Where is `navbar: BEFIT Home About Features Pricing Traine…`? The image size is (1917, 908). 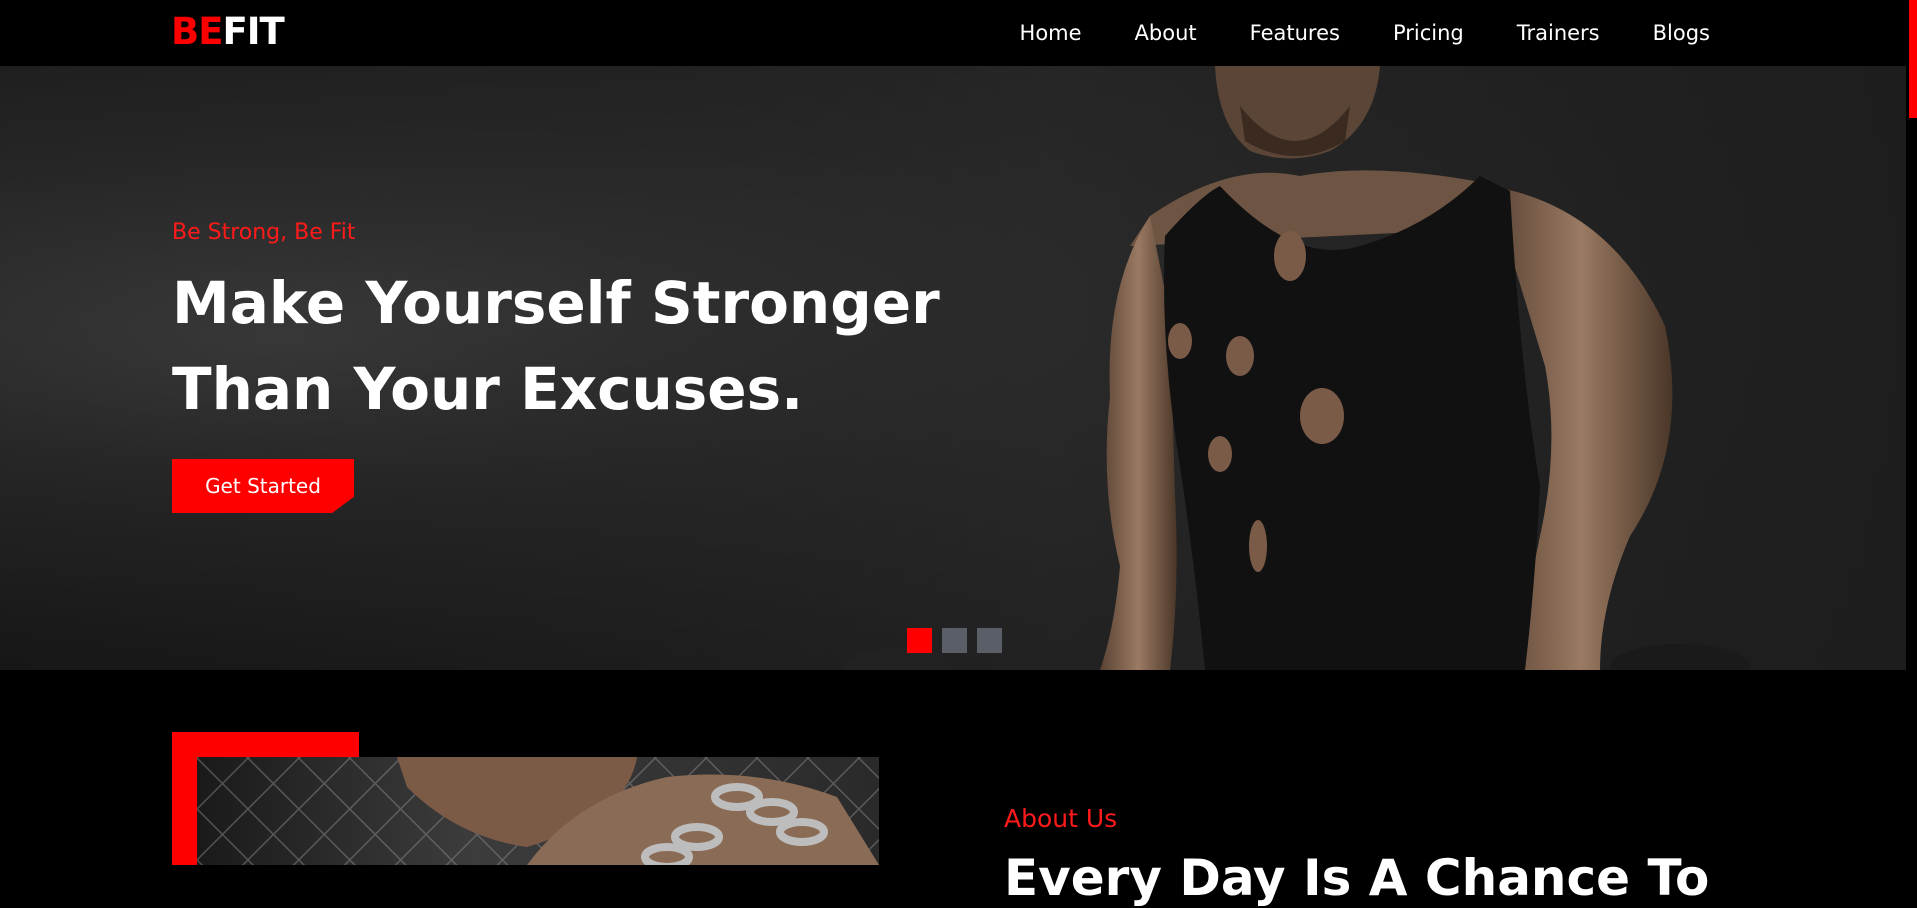 navbar: BEFIT Home About Features Pricing Traine… is located at coordinates (953, 33).